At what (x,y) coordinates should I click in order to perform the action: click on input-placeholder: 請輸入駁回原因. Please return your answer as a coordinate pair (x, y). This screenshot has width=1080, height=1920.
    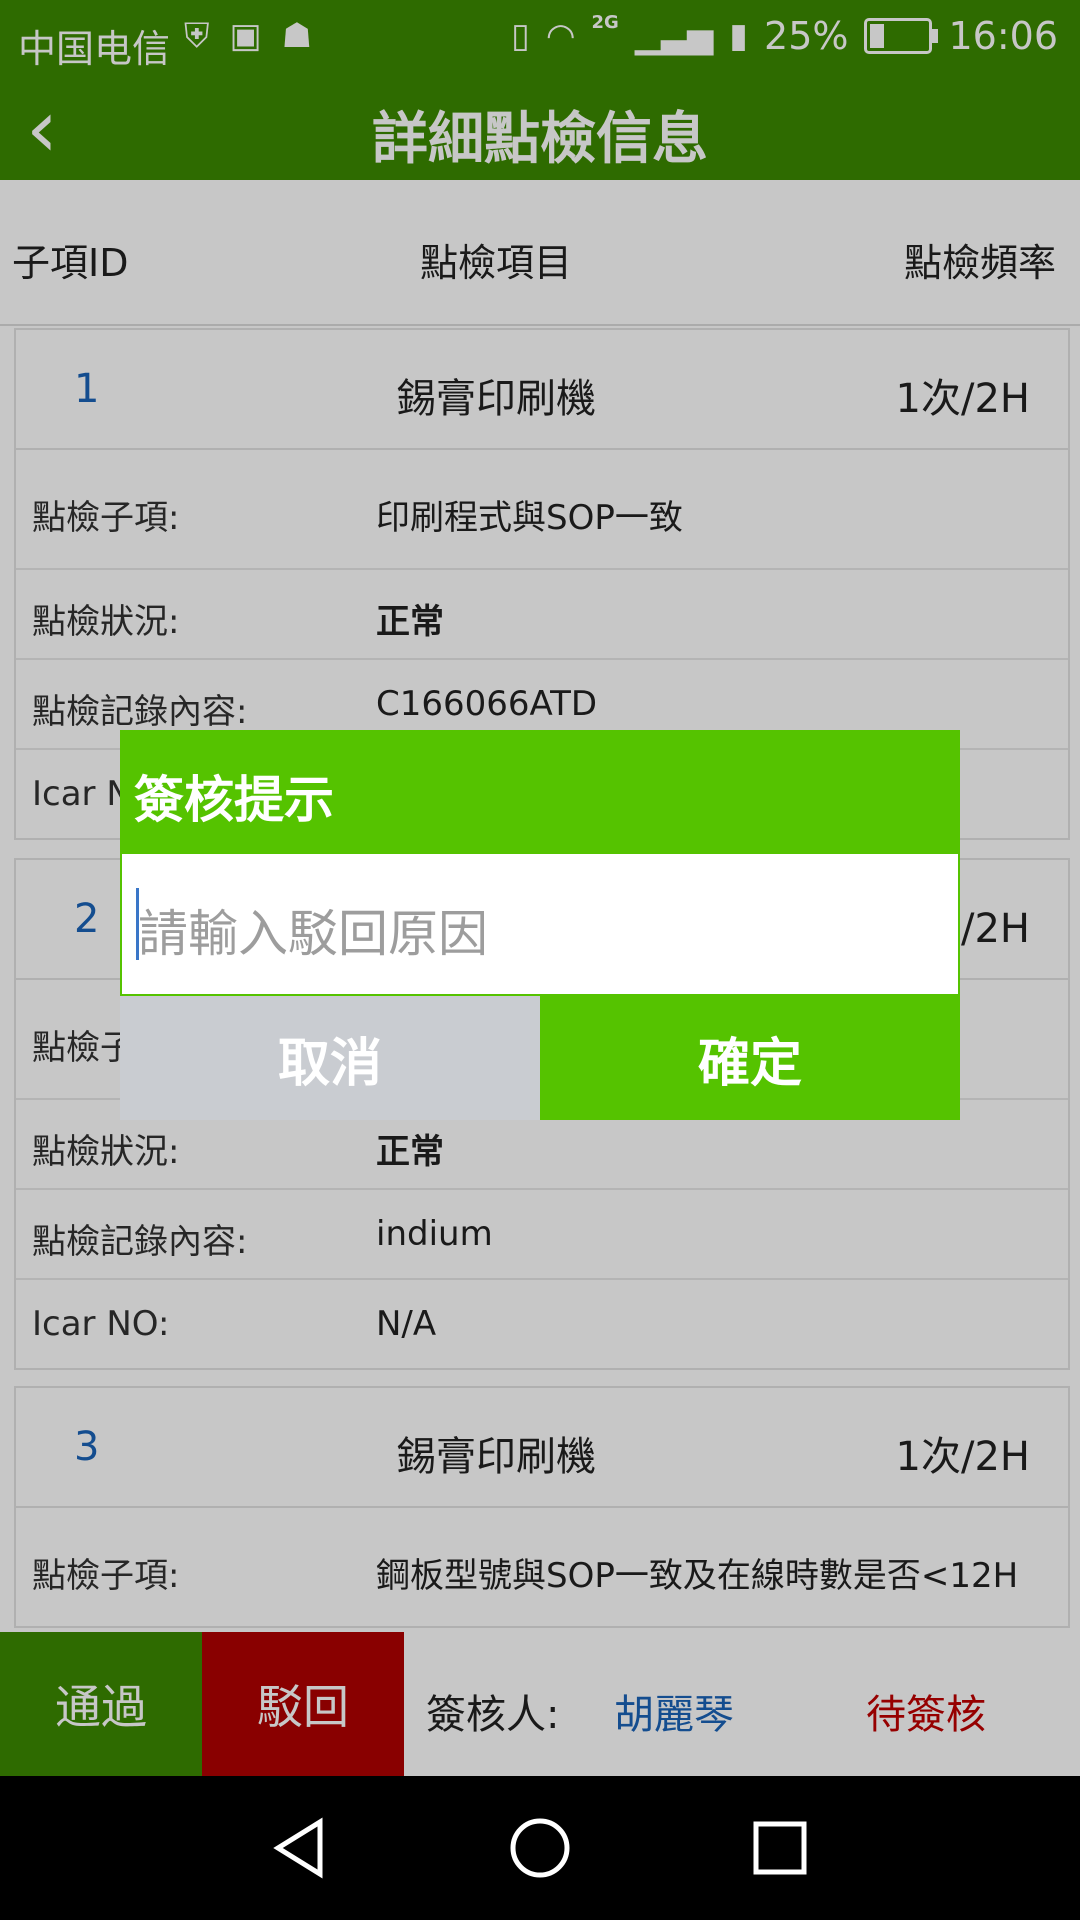
    Looking at the image, I should click on (313, 934).